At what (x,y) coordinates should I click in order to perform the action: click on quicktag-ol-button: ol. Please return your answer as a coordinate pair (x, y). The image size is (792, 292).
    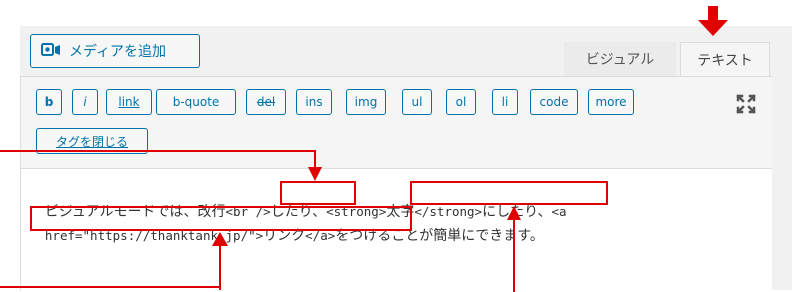
    Looking at the image, I should click on (461, 102).